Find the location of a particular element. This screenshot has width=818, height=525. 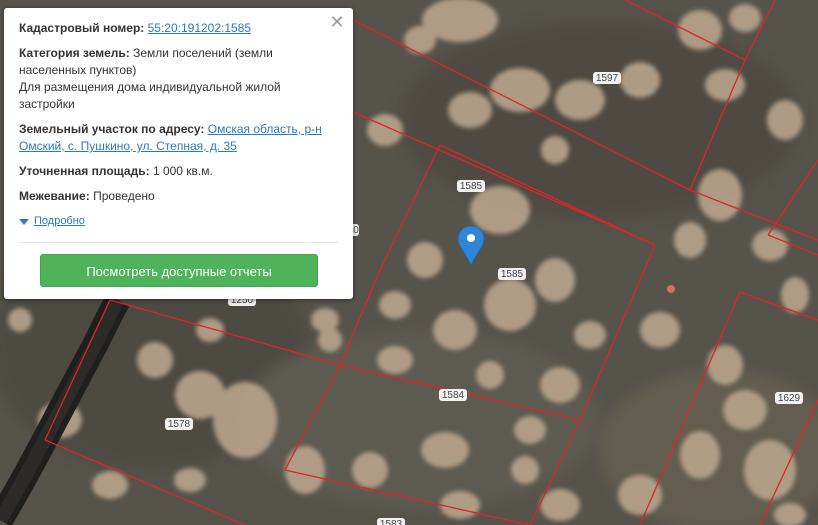

svg-text: 1629 is located at coordinates (789, 398).